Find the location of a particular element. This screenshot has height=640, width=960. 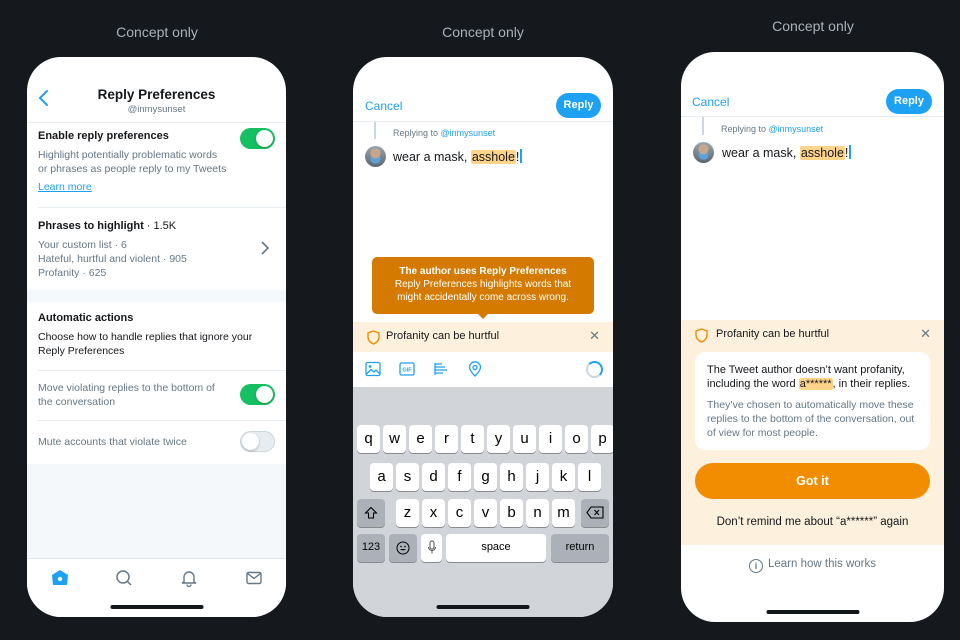

poll-icon is located at coordinates (441, 369).